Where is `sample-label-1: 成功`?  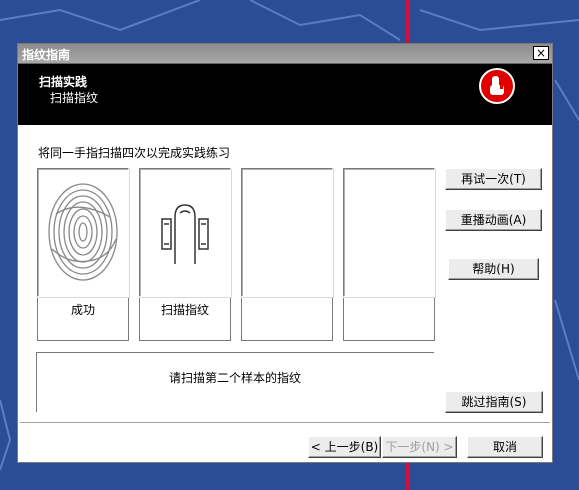
sample-label-1: 成功 is located at coordinates (83, 319).